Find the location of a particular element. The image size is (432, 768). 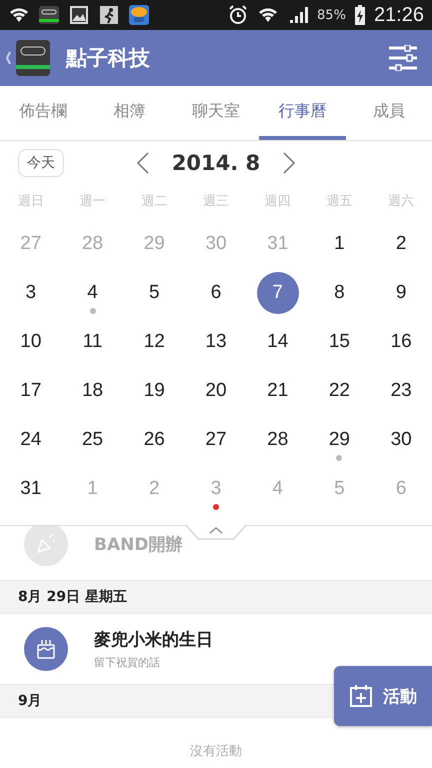

settings-sliders-icon is located at coordinates (403, 58).